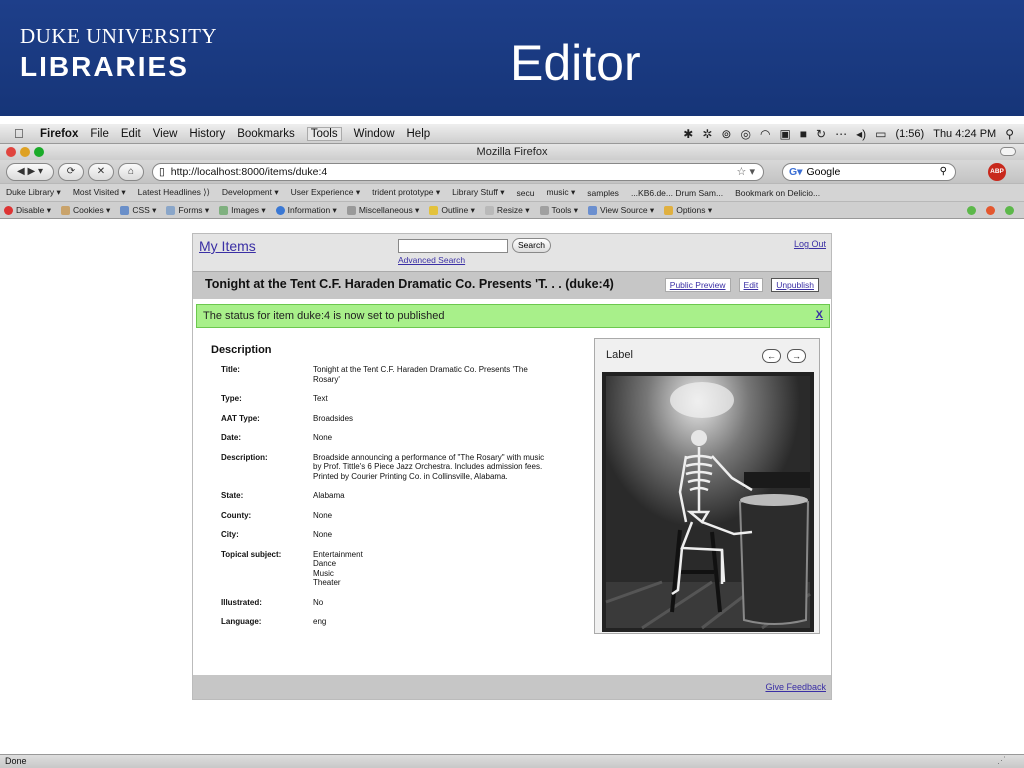 This screenshot has width=1024, height=768. What do you see at coordinates (621, 210) in the screenshot?
I see `devbar-view-source: View Source ▾` at bounding box center [621, 210].